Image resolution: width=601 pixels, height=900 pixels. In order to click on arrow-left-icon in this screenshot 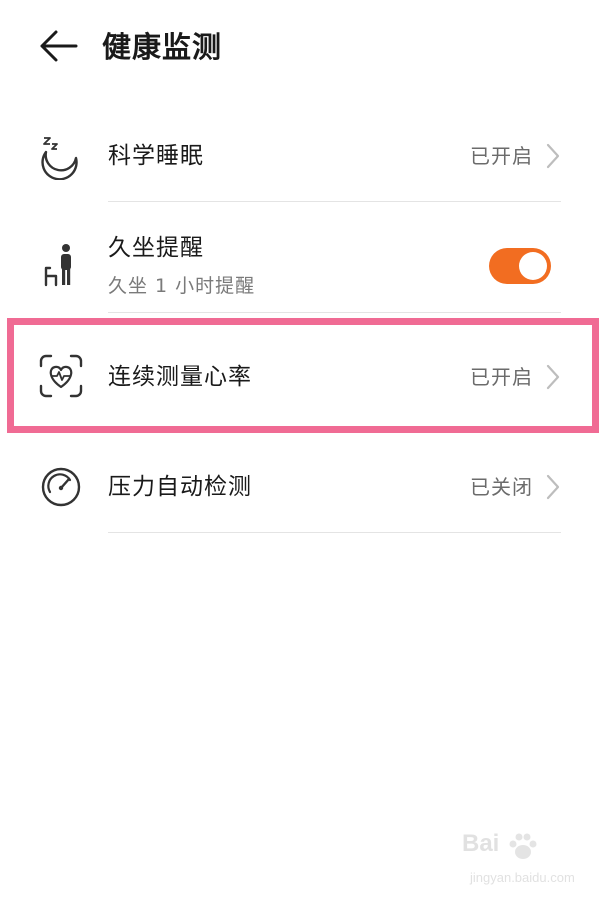, I will do `click(59, 46)`.